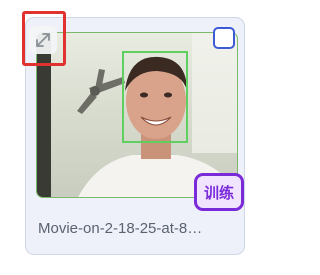  I want to click on train-badge: 训练, so click(219, 192).